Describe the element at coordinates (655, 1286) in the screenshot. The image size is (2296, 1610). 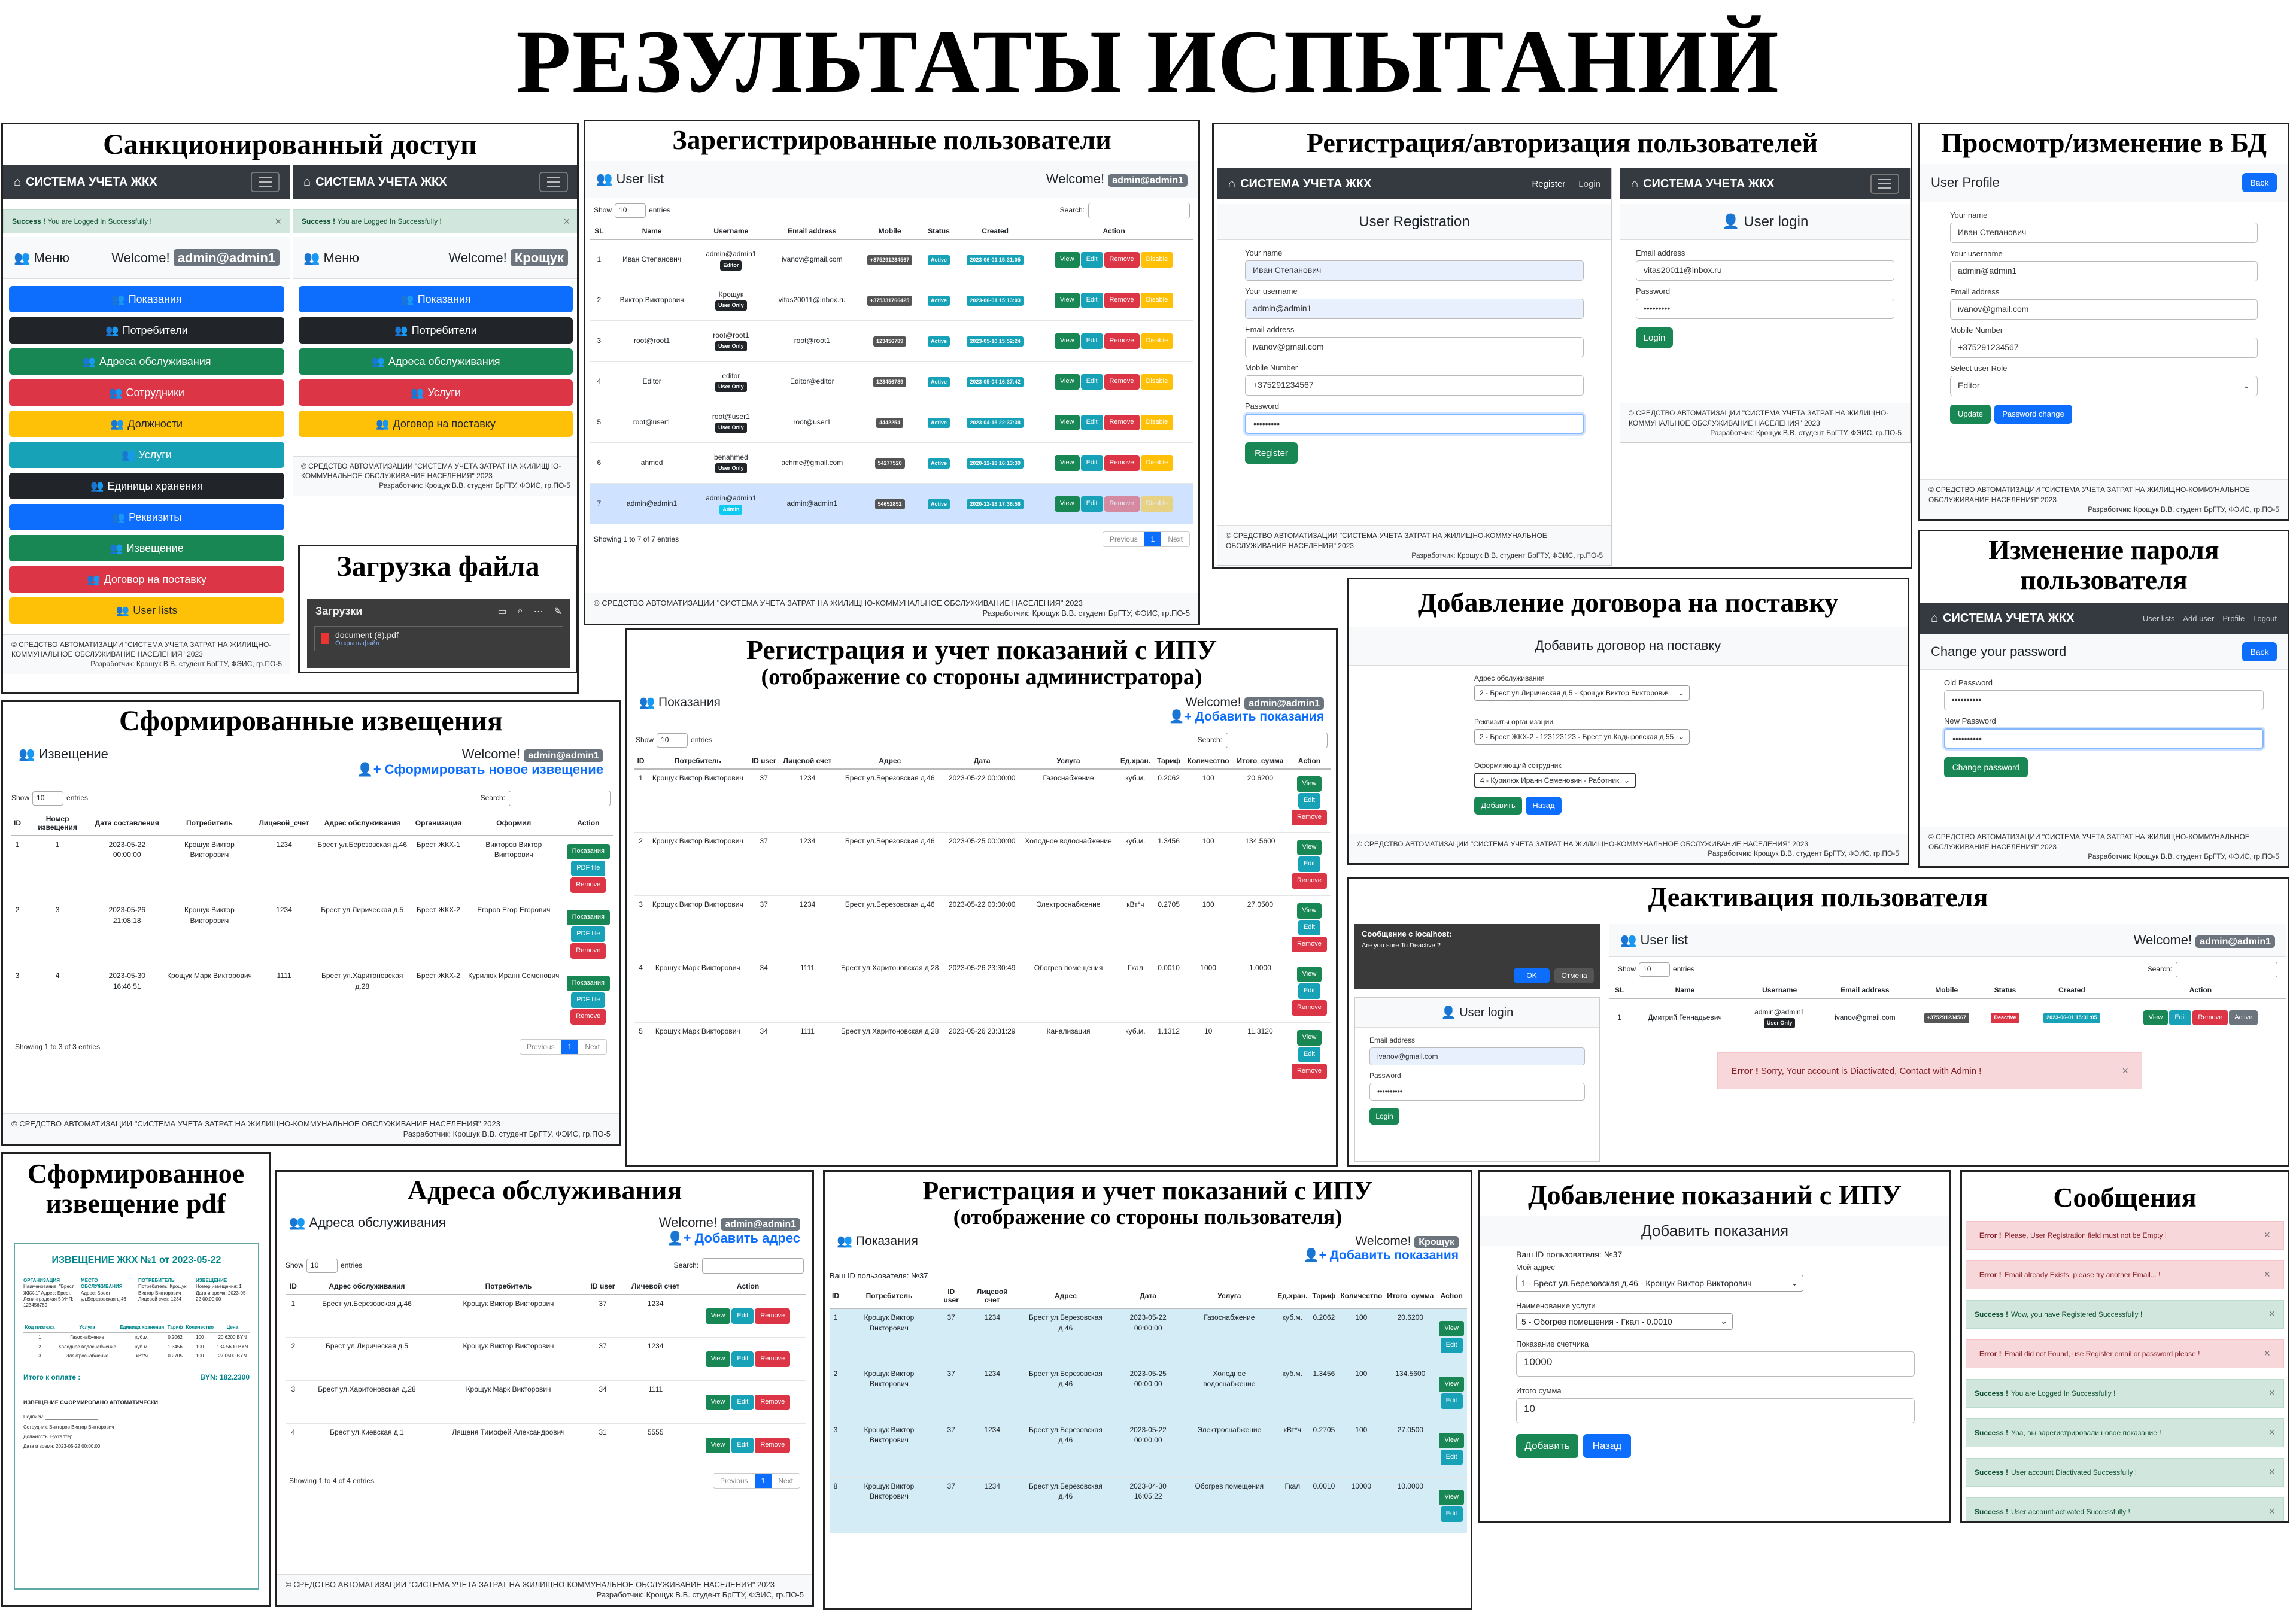
I see `column-header: Личевой счет` at that location.